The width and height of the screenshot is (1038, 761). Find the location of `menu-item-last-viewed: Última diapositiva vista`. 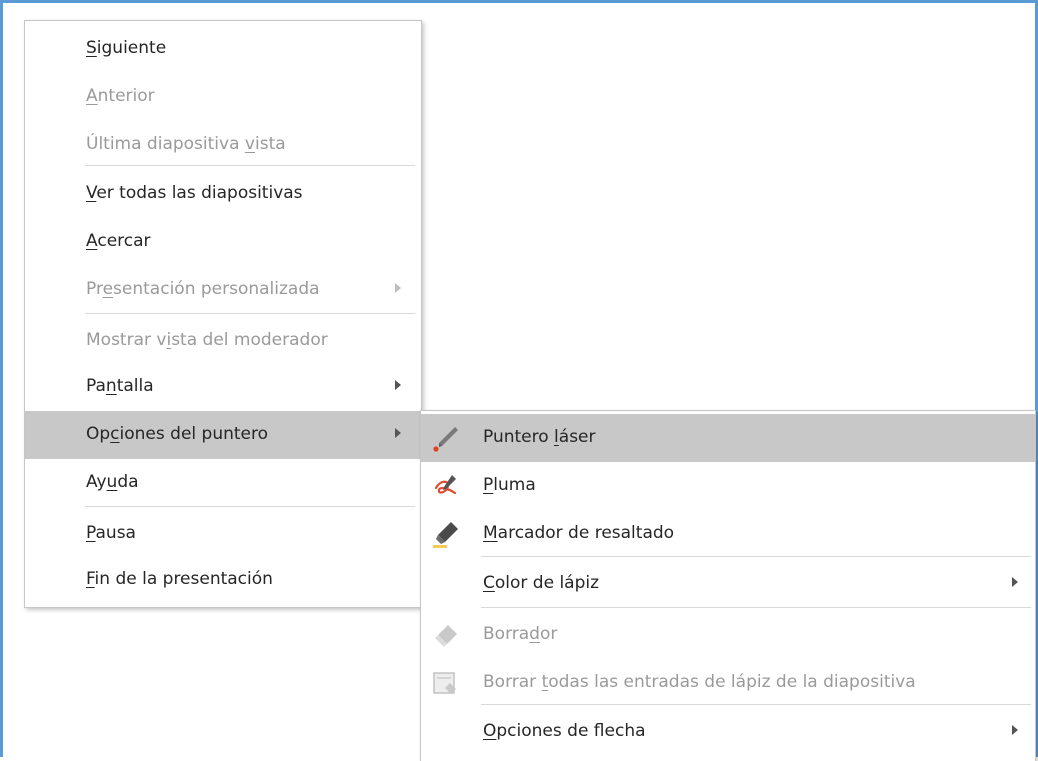

menu-item-last-viewed: Última diapositiva vista is located at coordinates (223, 145).